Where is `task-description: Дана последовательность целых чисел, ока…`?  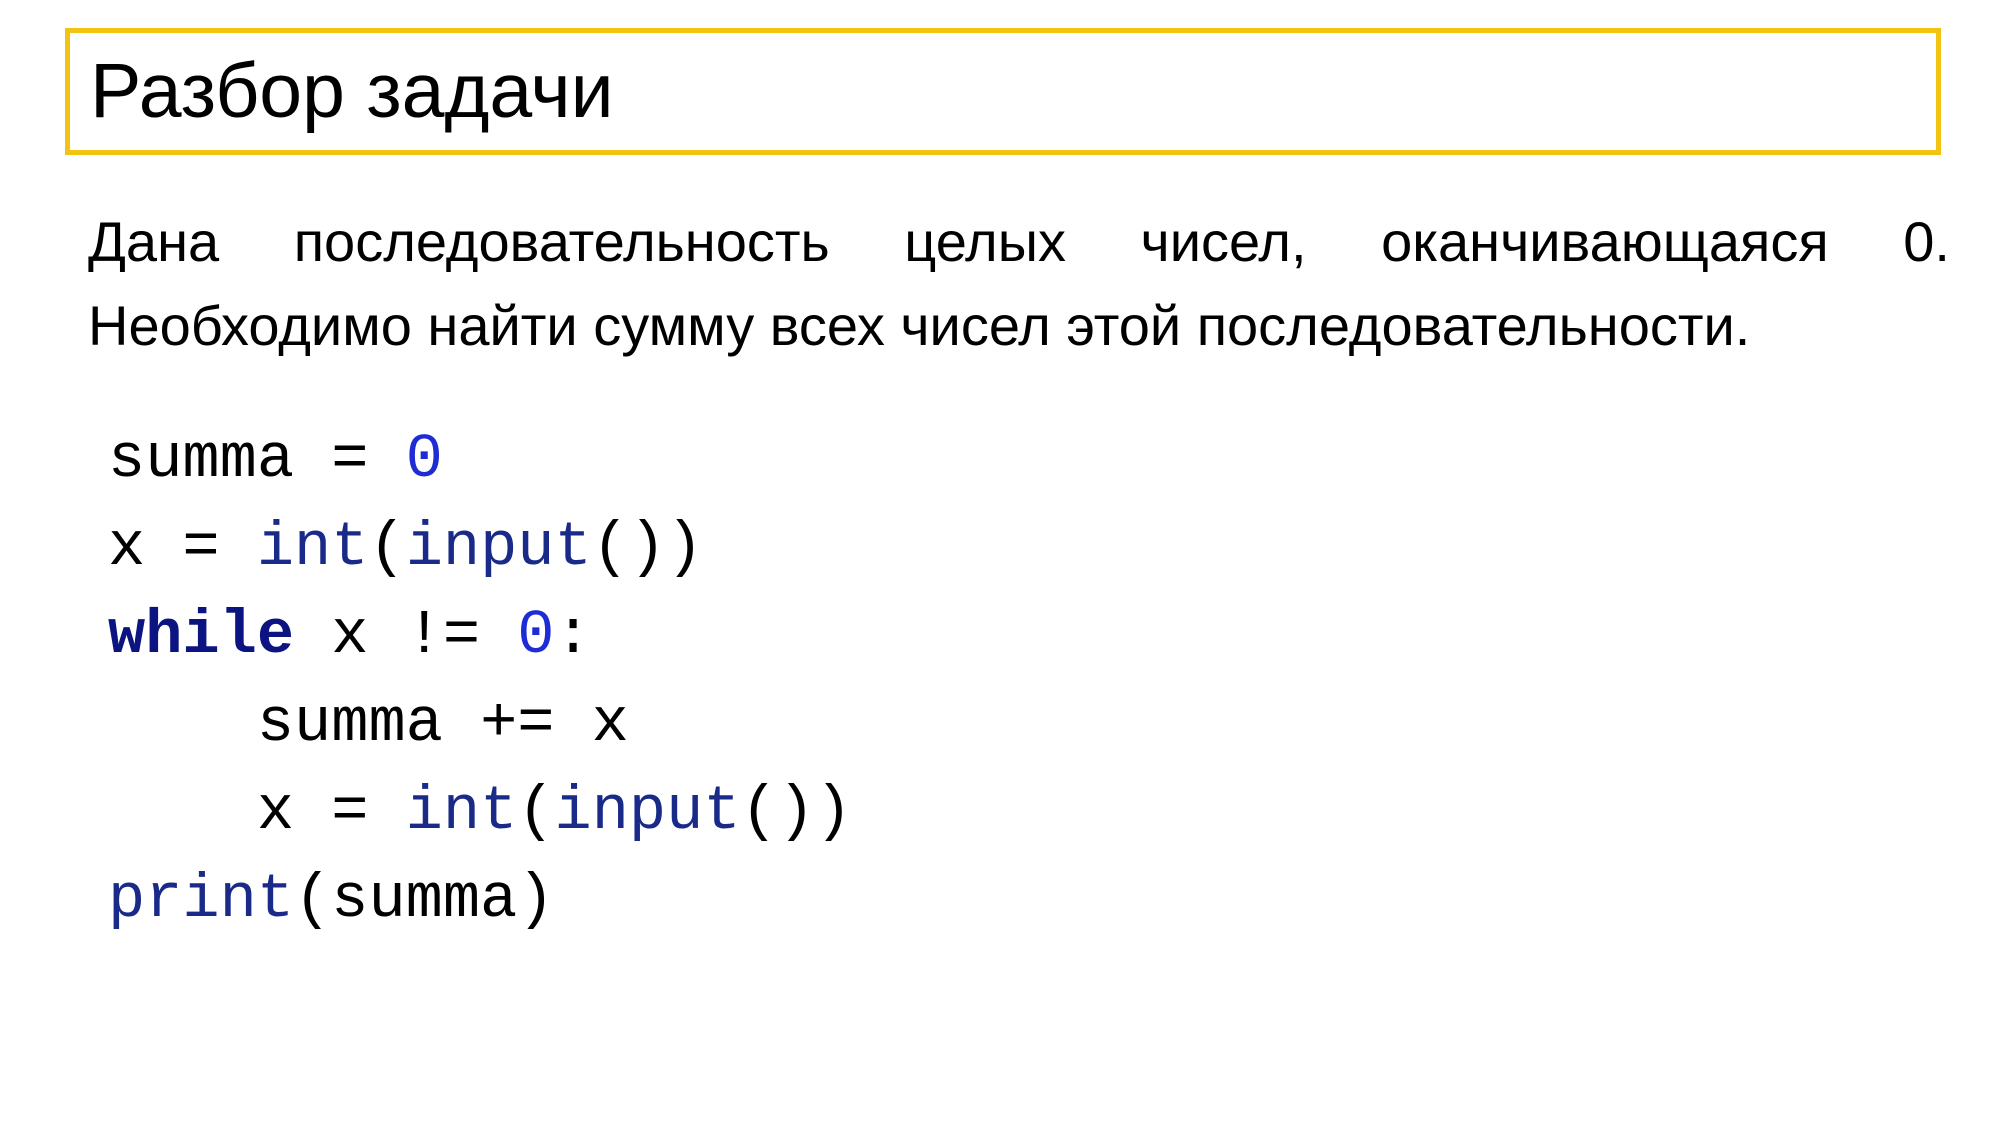 task-description: Дана последовательность целых чисел, ока… is located at coordinates (1019, 284).